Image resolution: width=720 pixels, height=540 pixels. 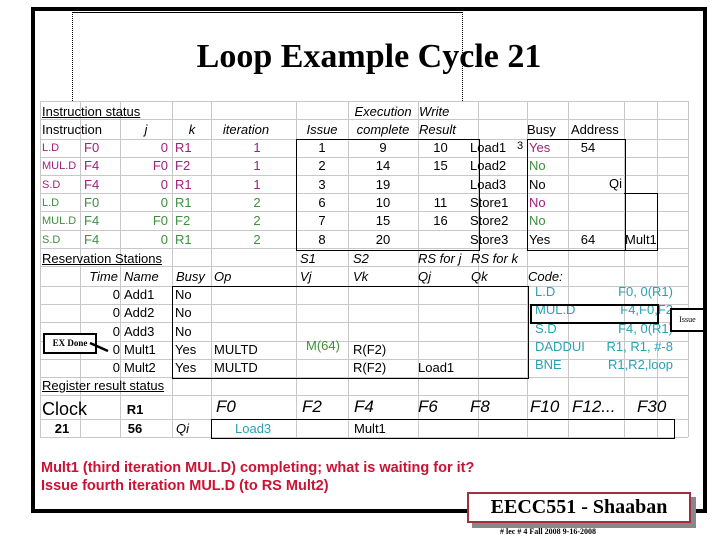 I want to click on header-rs-j: RS for j, so click(x=440, y=258).